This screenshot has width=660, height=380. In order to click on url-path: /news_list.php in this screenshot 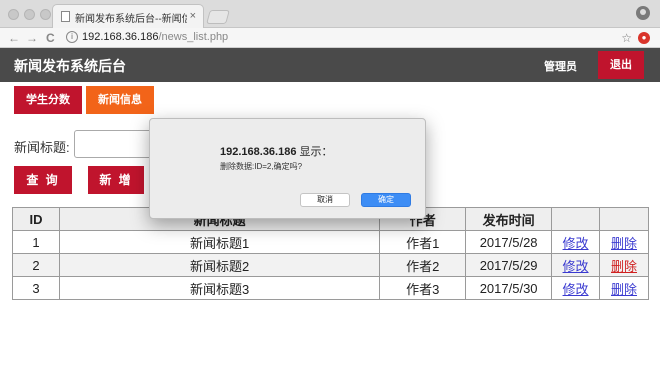, I will do `click(193, 37)`.